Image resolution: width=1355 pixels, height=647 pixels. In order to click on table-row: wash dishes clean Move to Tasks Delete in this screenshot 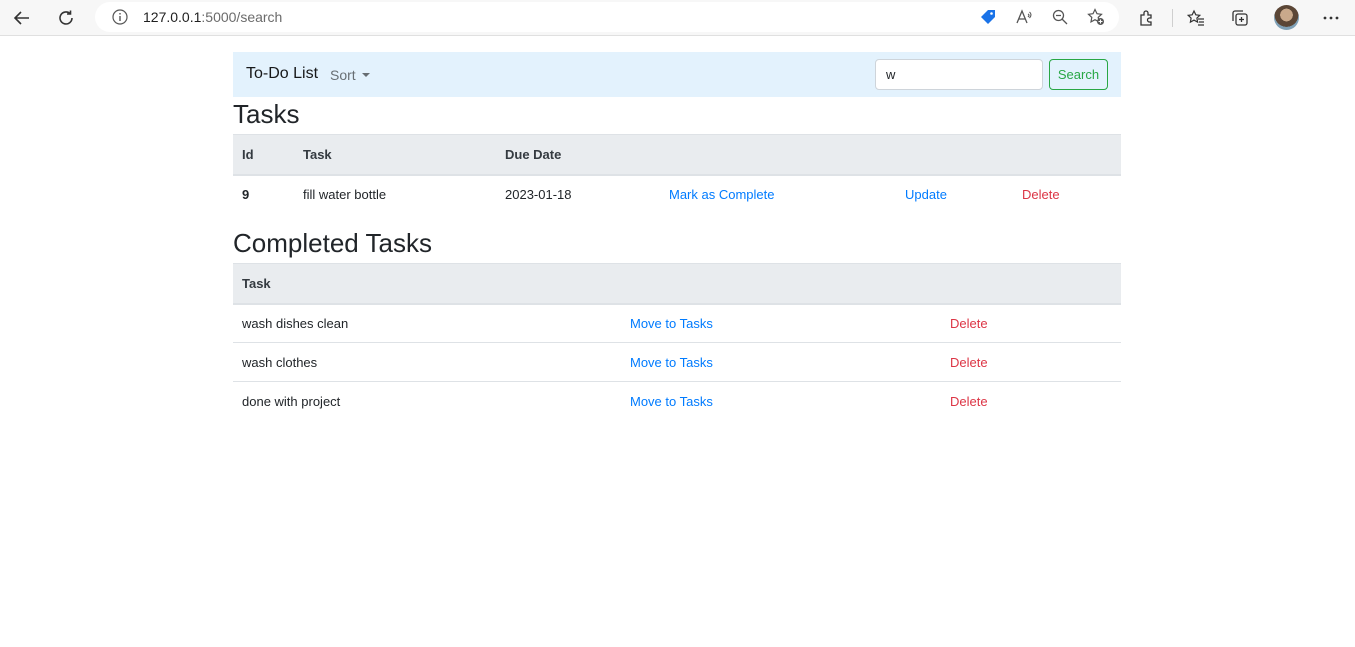, I will do `click(677, 323)`.